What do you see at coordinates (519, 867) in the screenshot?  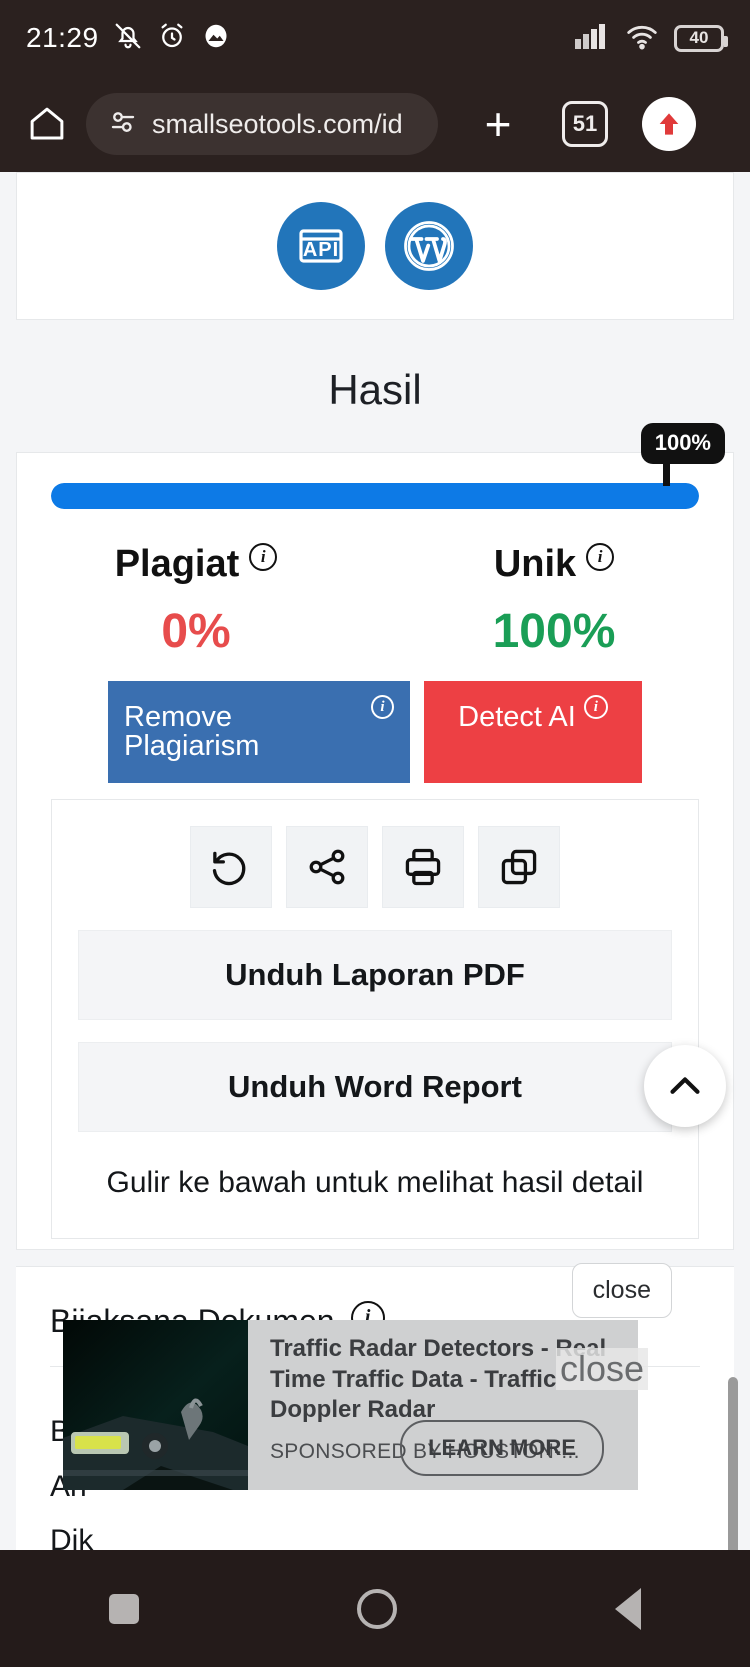 I see `copy-icon` at bounding box center [519, 867].